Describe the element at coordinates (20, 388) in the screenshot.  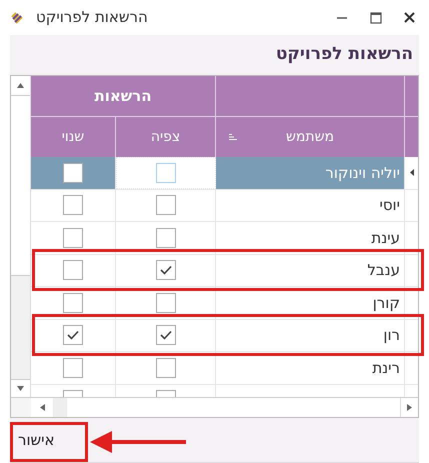
I see `scroll-down-icon` at that location.